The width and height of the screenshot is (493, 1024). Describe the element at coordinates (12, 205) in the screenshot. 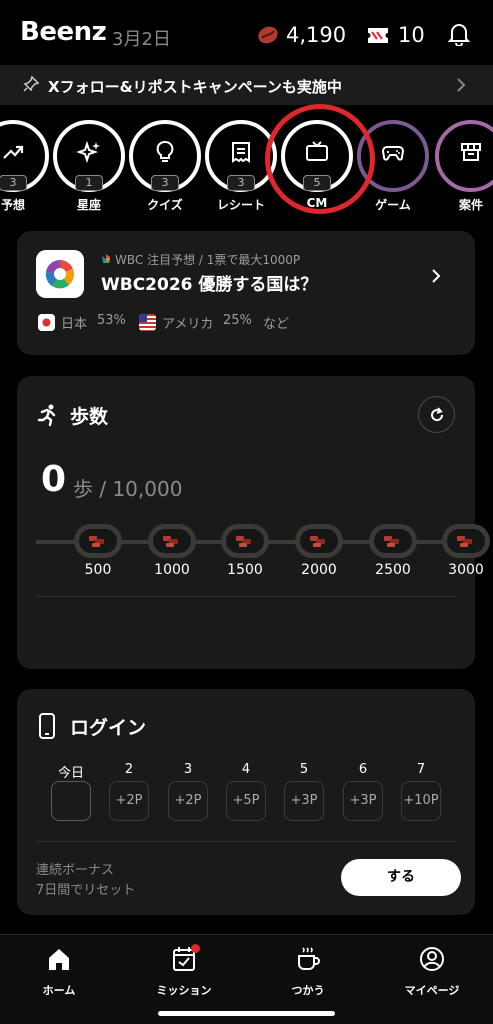

I see `category-label: 予想` at that location.